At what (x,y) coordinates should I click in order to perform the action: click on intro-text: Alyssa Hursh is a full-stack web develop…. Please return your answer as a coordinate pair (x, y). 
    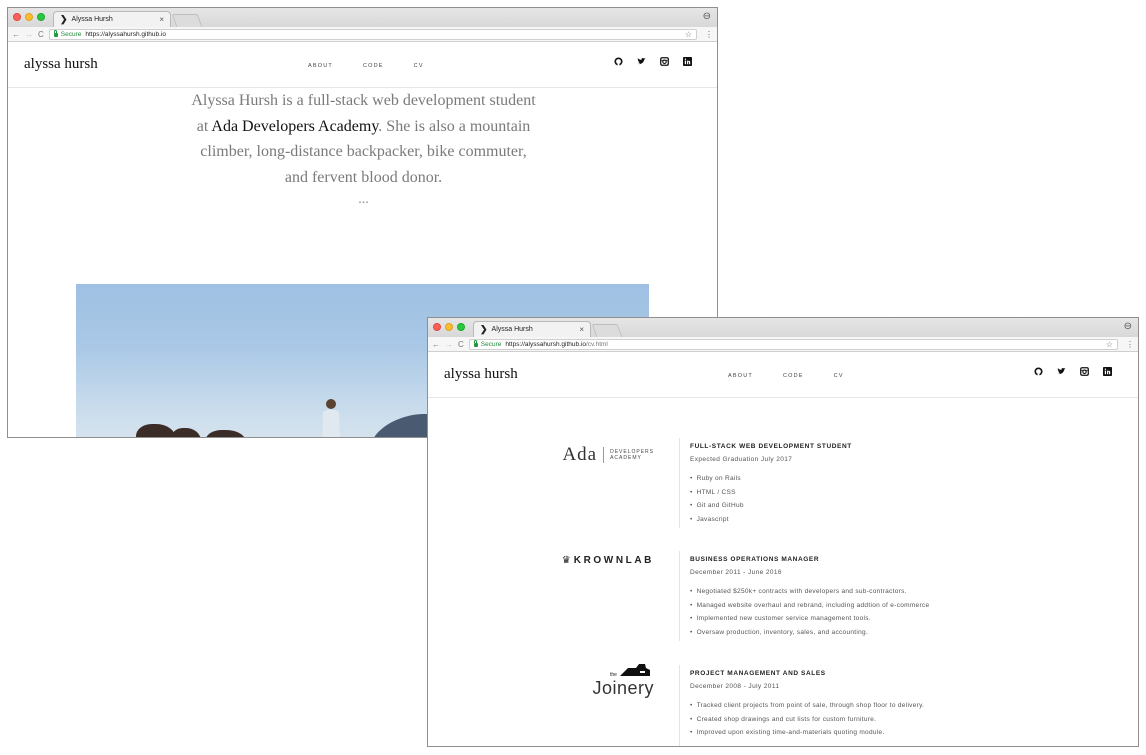
    Looking at the image, I should click on (362, 149).